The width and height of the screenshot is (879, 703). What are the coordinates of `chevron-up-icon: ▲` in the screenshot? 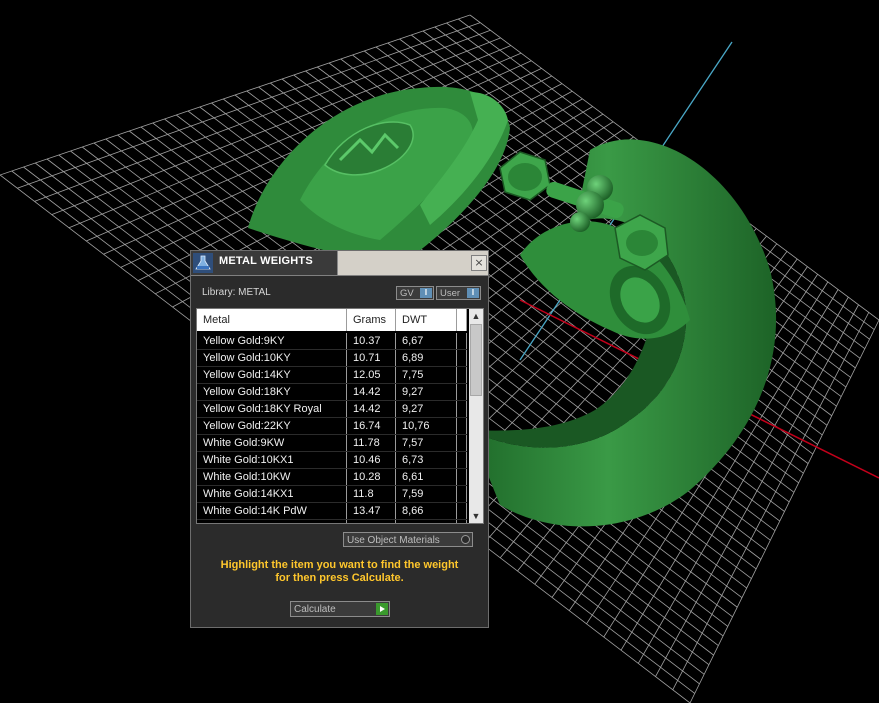 It's located at (476, 316).